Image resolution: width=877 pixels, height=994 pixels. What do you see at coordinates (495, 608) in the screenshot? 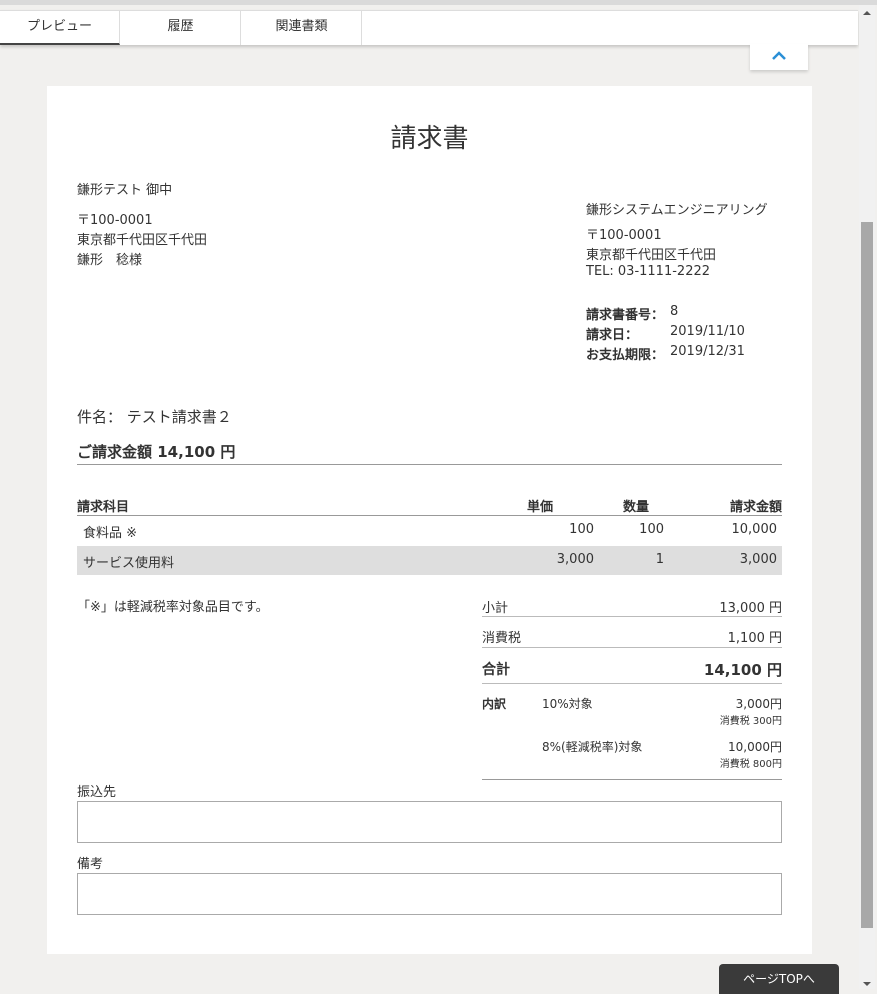
I see `subtotal-label: 小計` at bounding box center [495, 608].